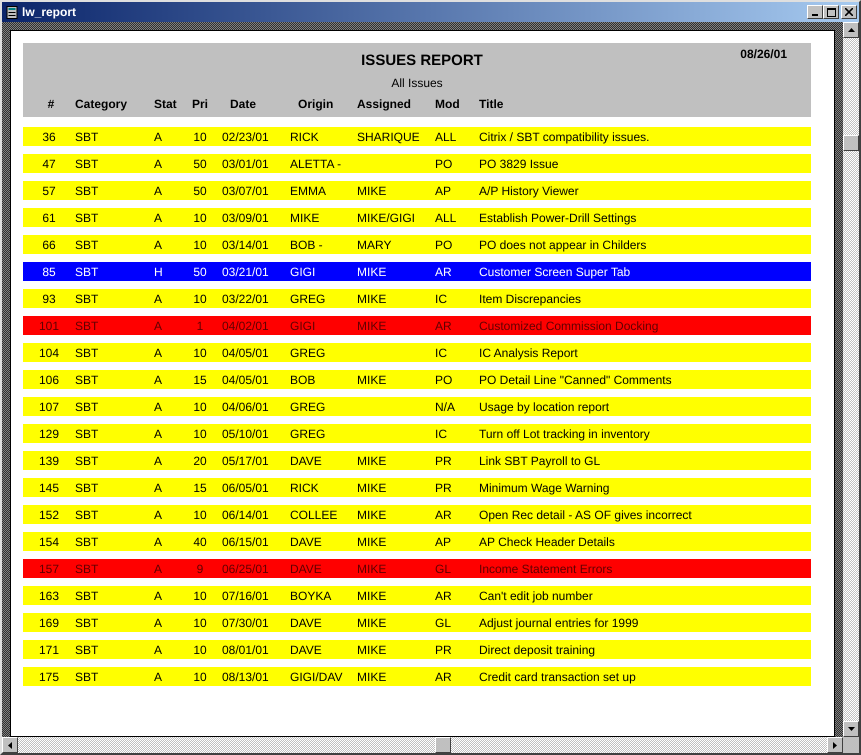  What do you see at coordinates (308, 353) in the screenshot?
I see `table-cell: GREG` at bounding box center [308, 353].